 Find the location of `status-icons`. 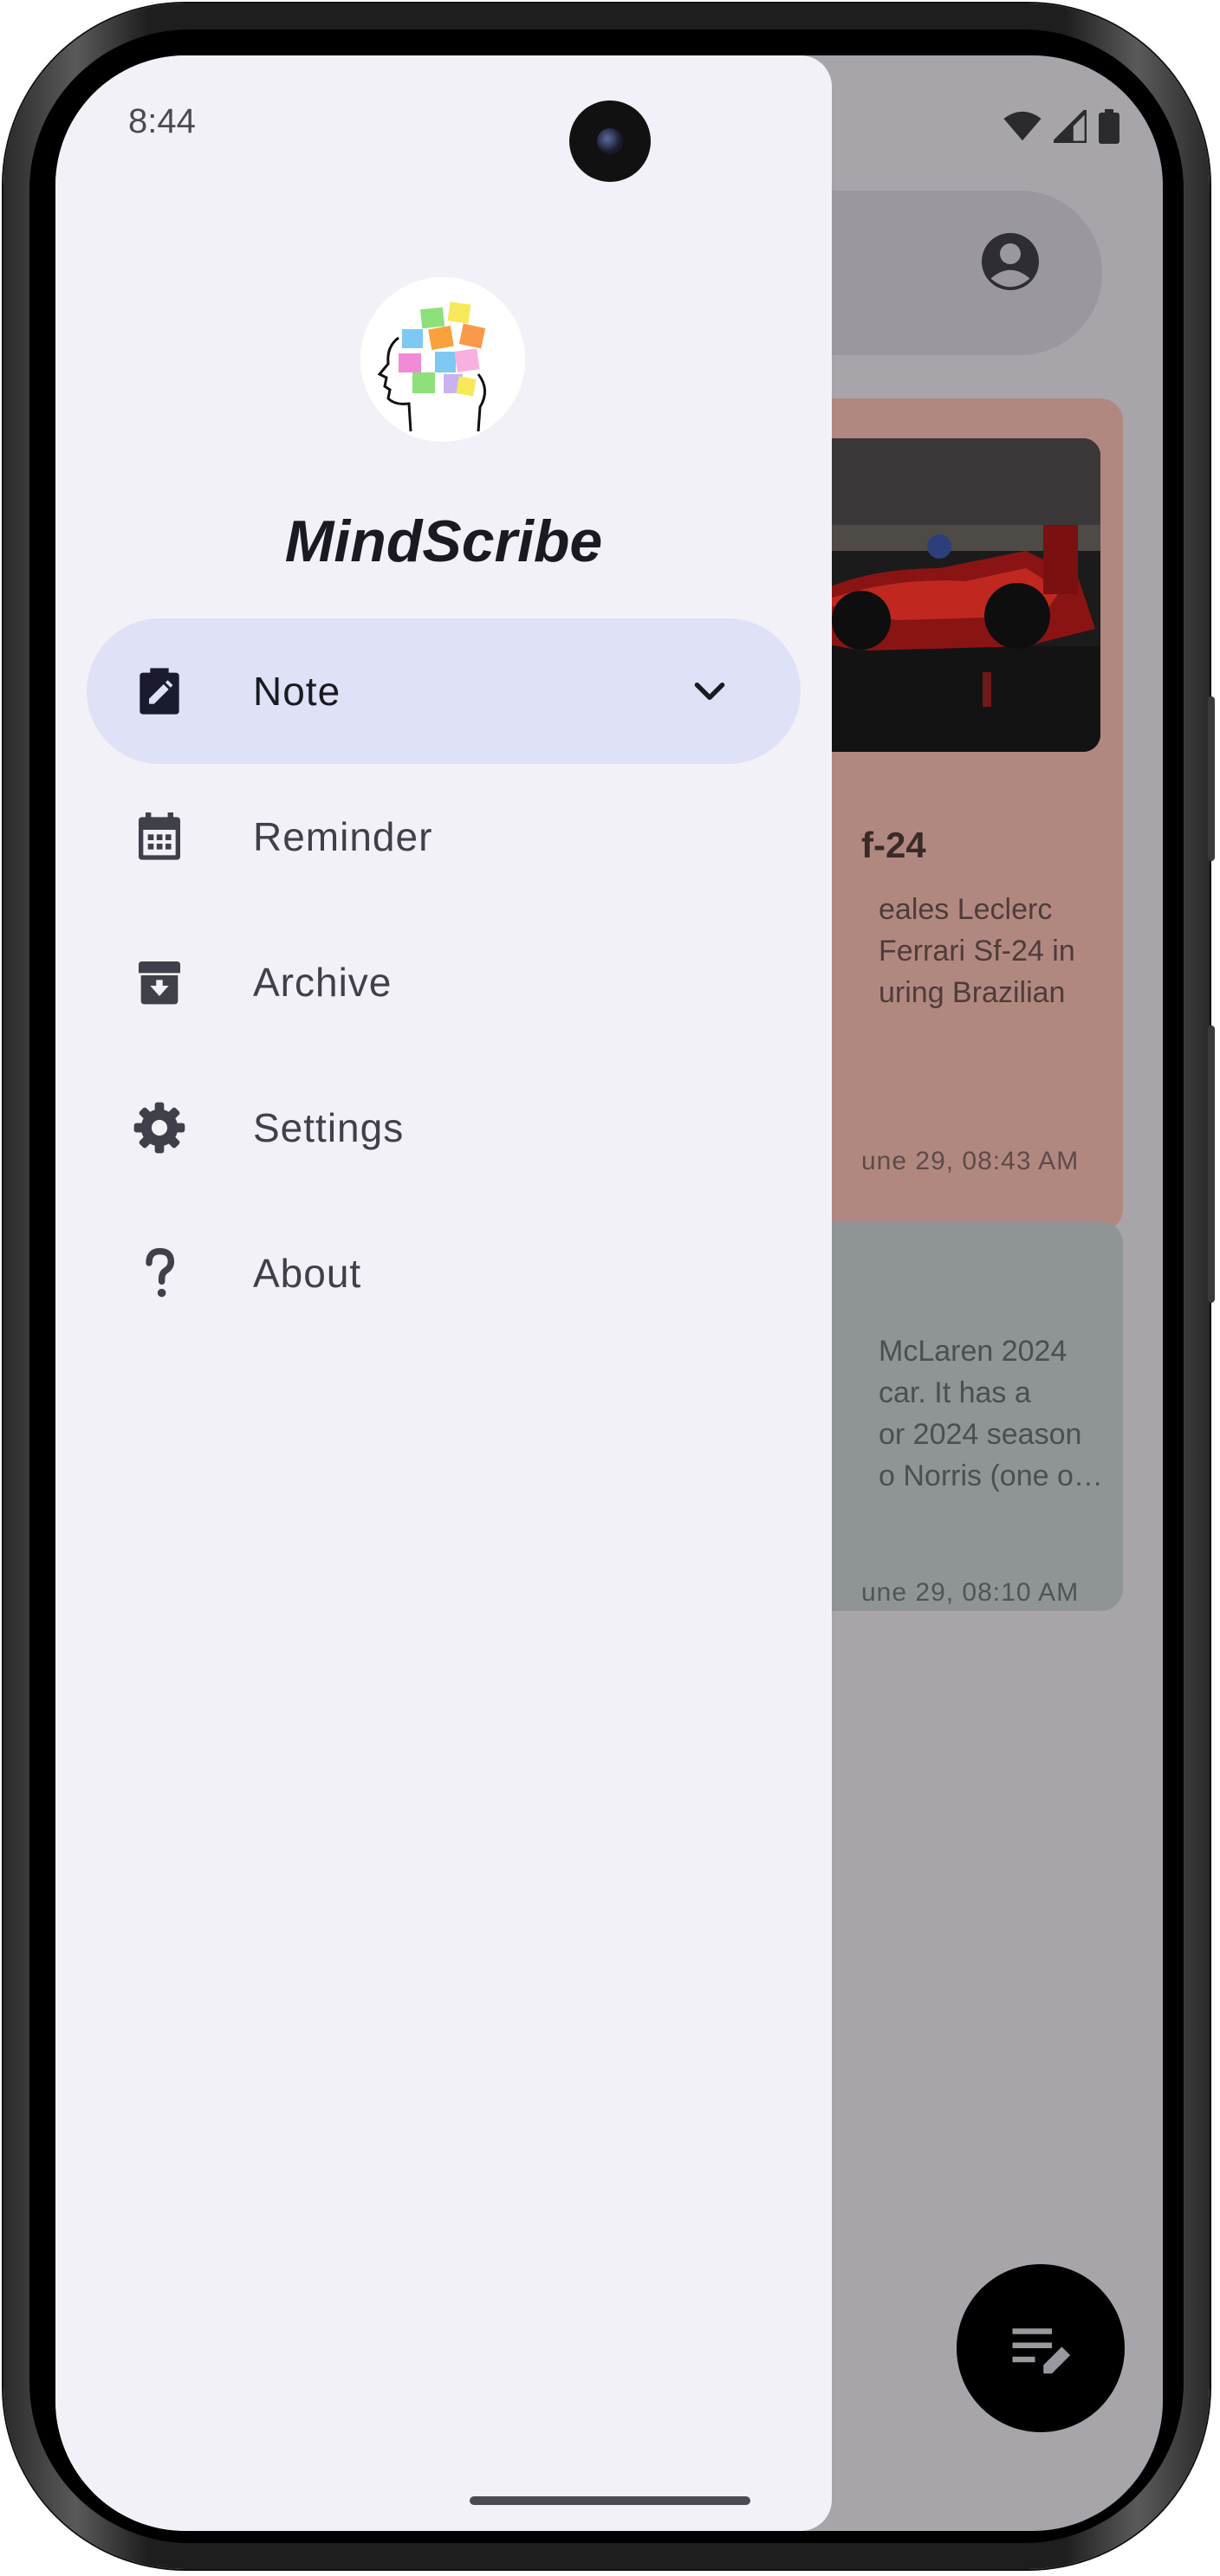

status-icons is located at coordinates (1061, 126).